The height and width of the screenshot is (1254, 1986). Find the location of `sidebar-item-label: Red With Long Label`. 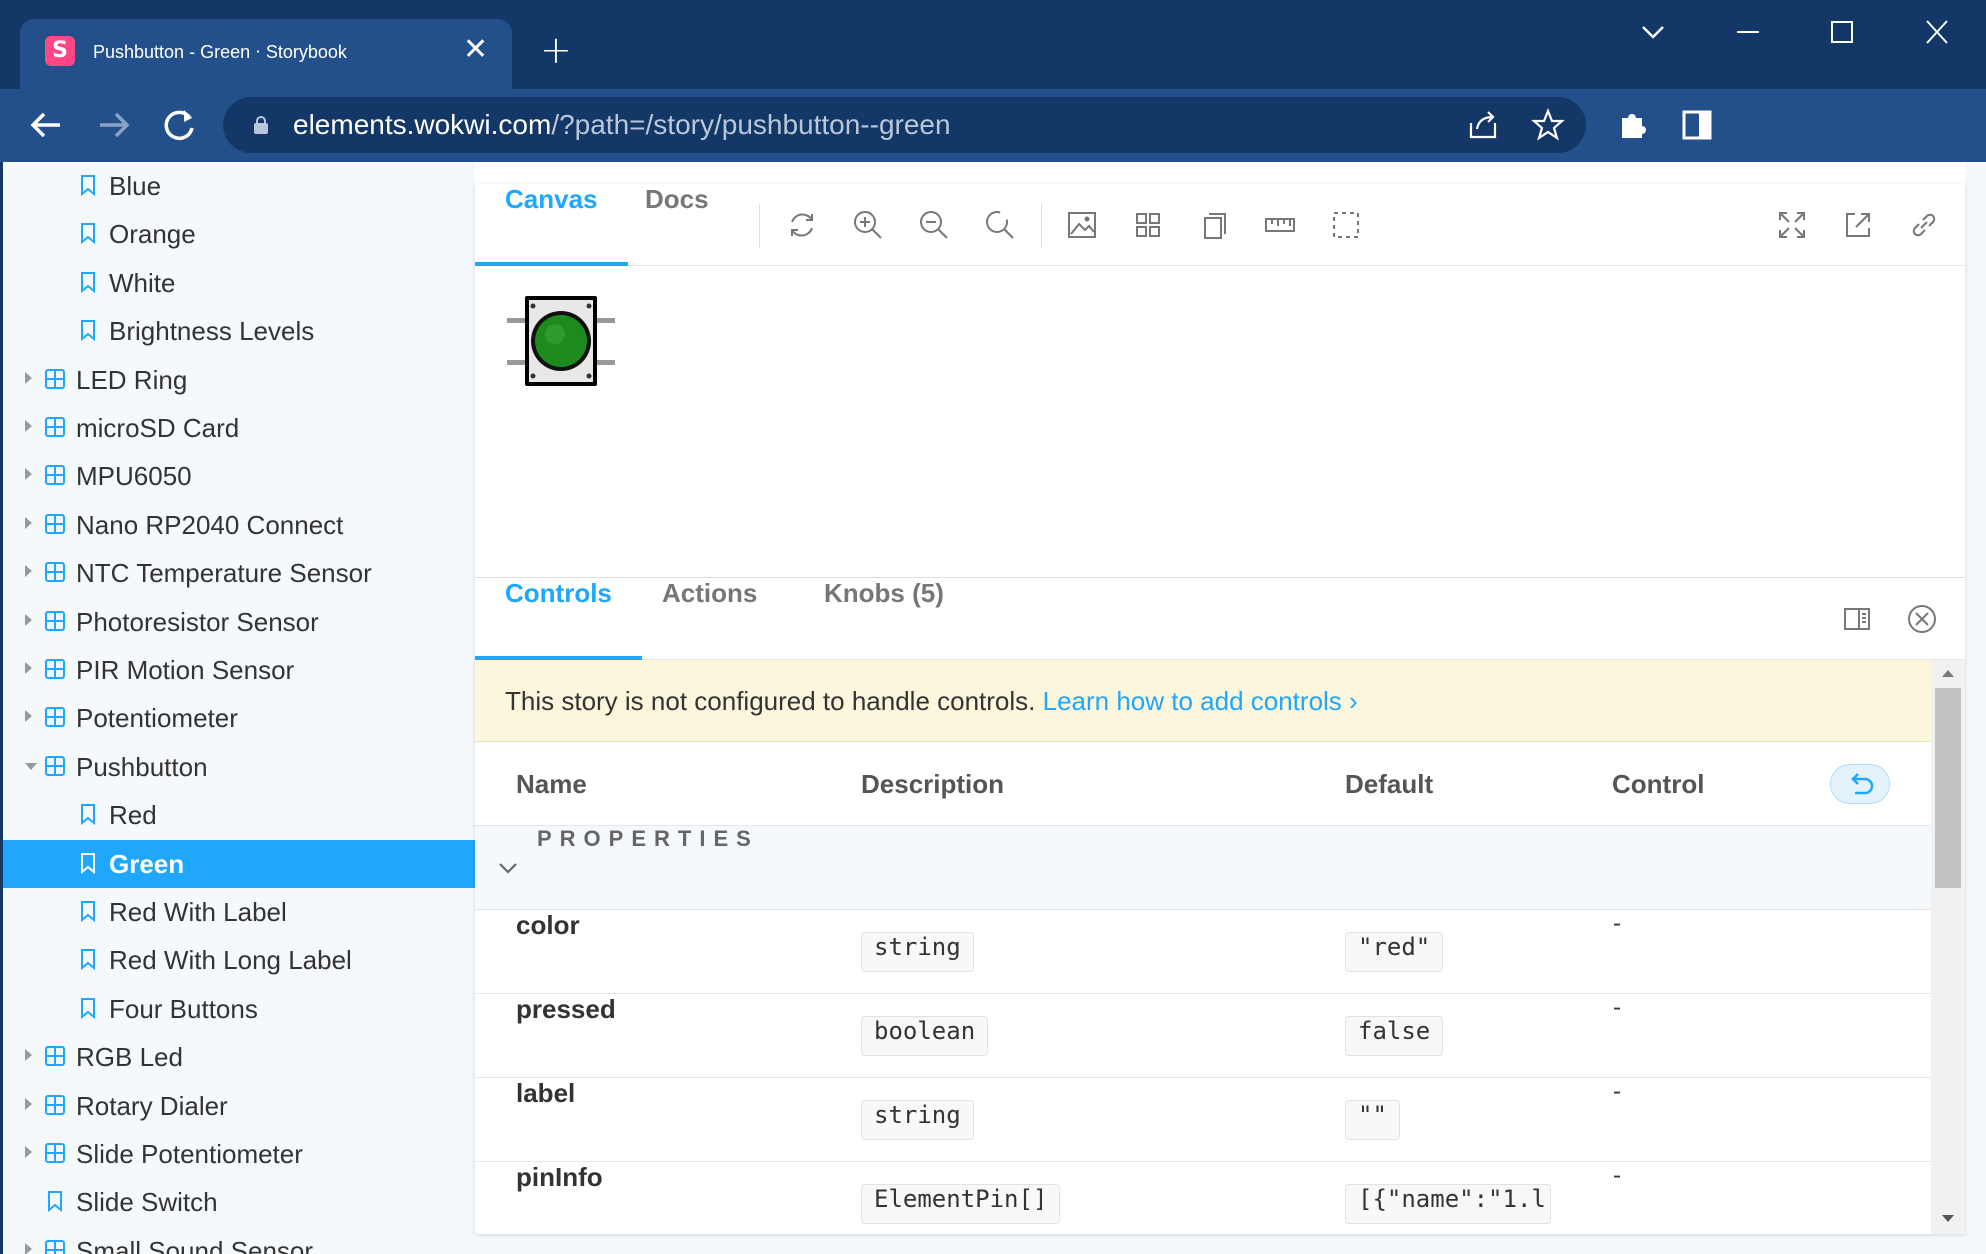

sidebar-item-label: Red With Long Label is located at coordinates (230, 960).